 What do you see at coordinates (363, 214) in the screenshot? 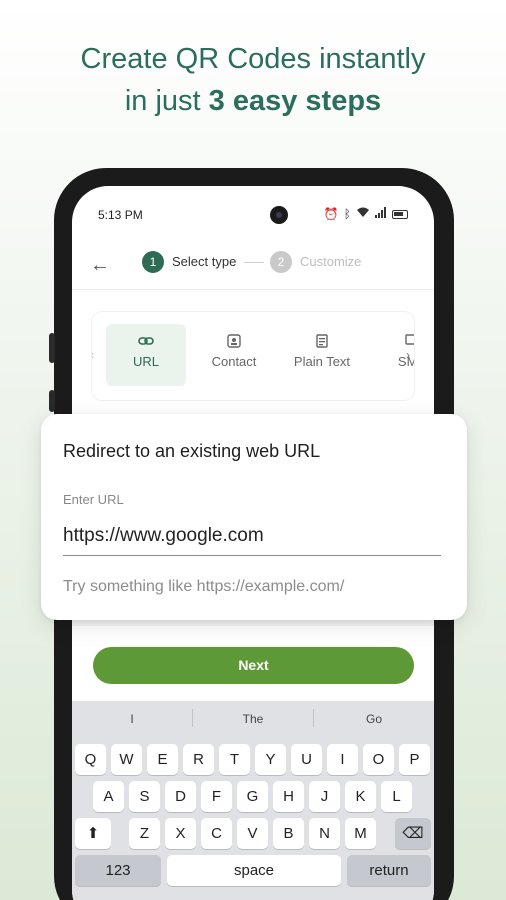
I see `wifi-icon` at bounding box center [363, 214].